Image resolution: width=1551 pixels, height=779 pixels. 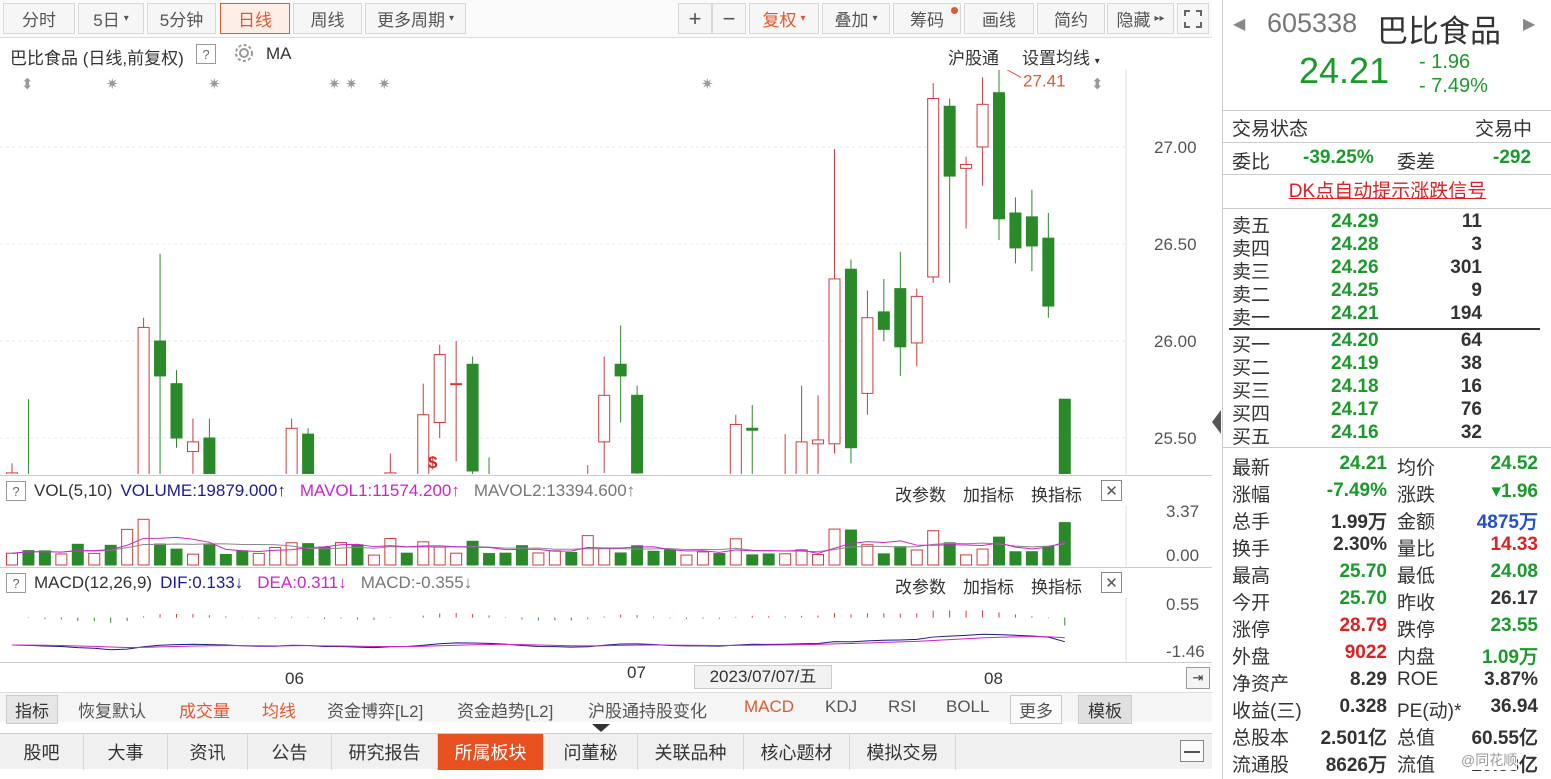 What do you see at coordinates (834, 361) in the screenshot?
I see `candle-up` at bounding box center [834, 361].